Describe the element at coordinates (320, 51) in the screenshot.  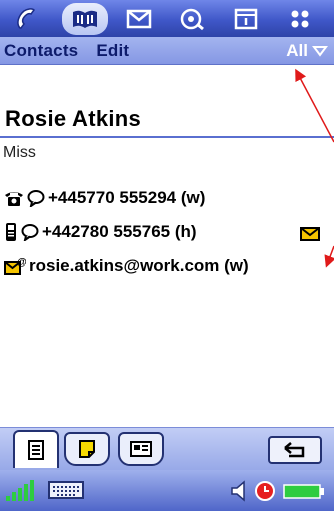
I see `chevron-down-icon` at that location.